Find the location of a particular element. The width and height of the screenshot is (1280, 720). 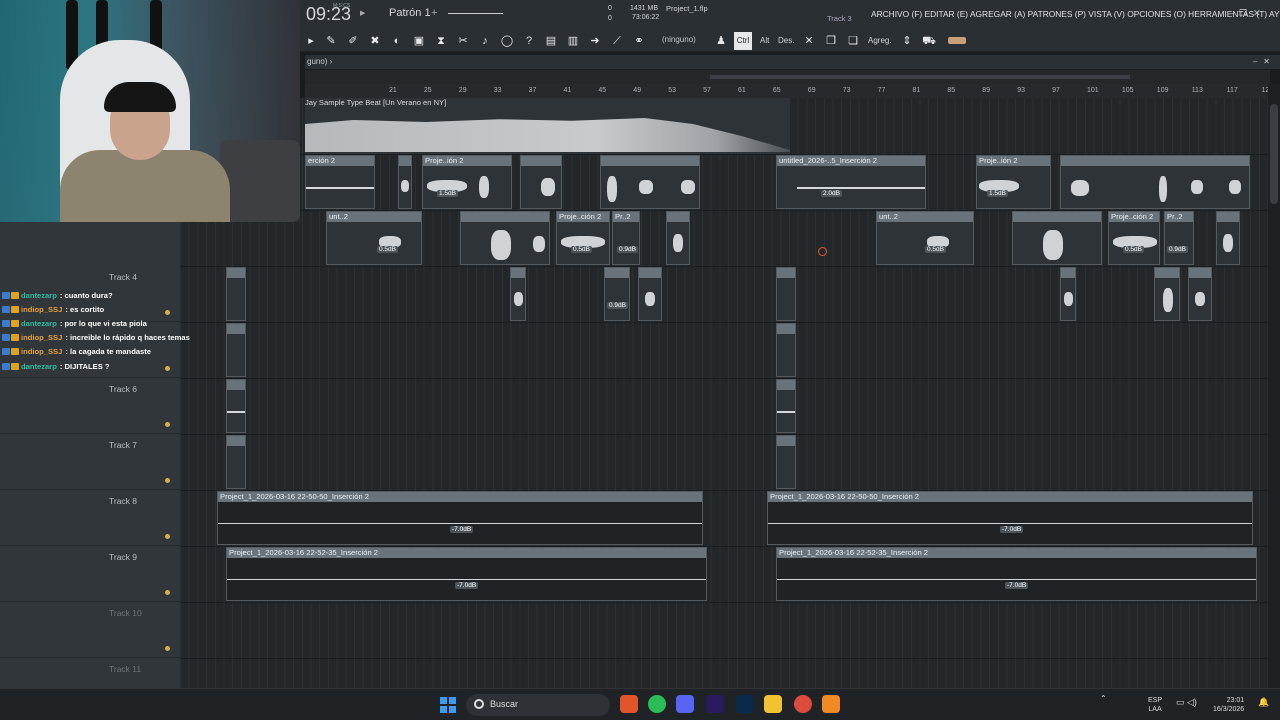

deselect-button: Des. is located at coordinates (786, 40).